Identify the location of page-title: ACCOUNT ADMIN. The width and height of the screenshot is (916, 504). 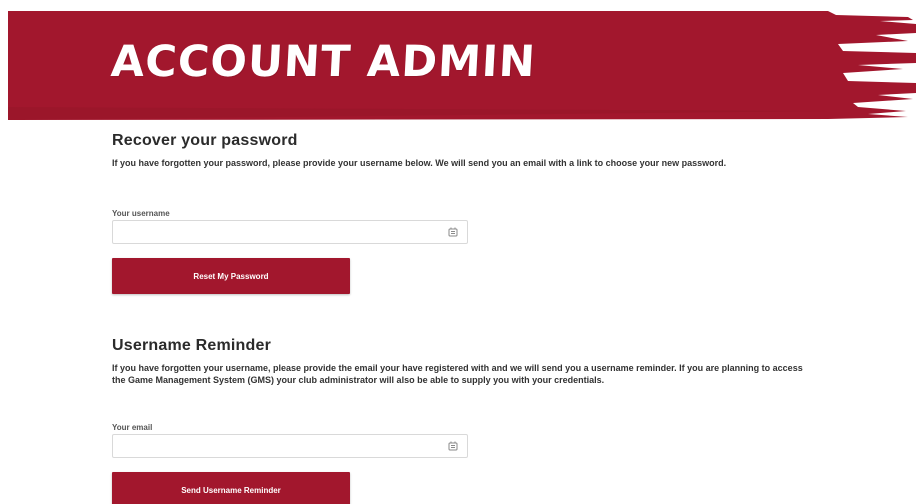
(323, 62).